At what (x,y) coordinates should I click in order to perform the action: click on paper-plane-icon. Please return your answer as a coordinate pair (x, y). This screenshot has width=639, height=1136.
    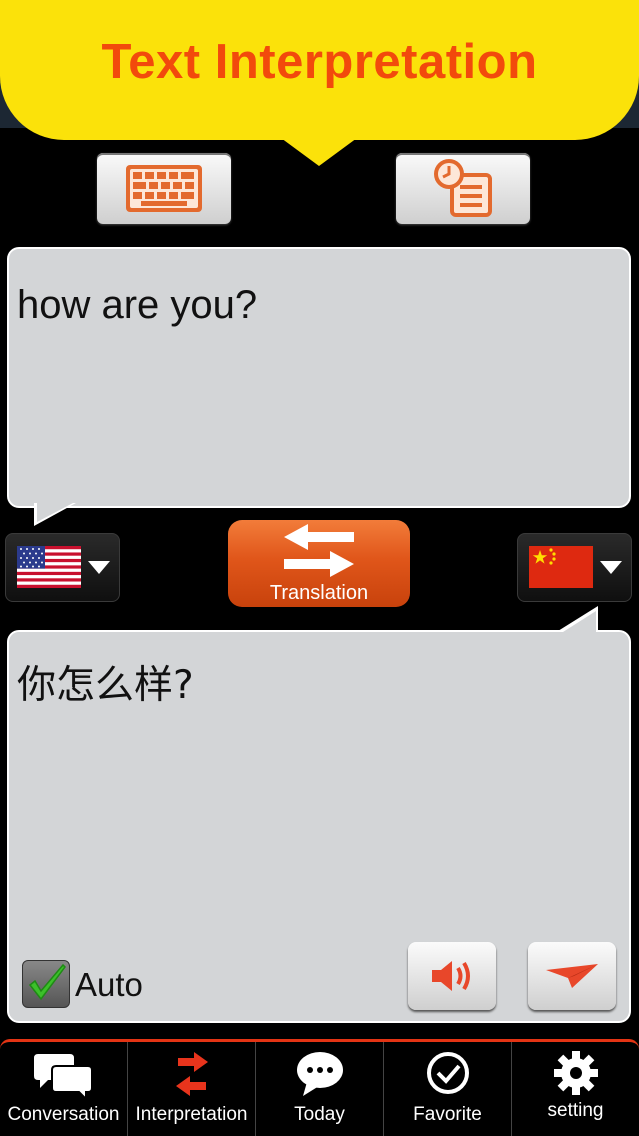
    Looking at the image, I should click on (572, 976).